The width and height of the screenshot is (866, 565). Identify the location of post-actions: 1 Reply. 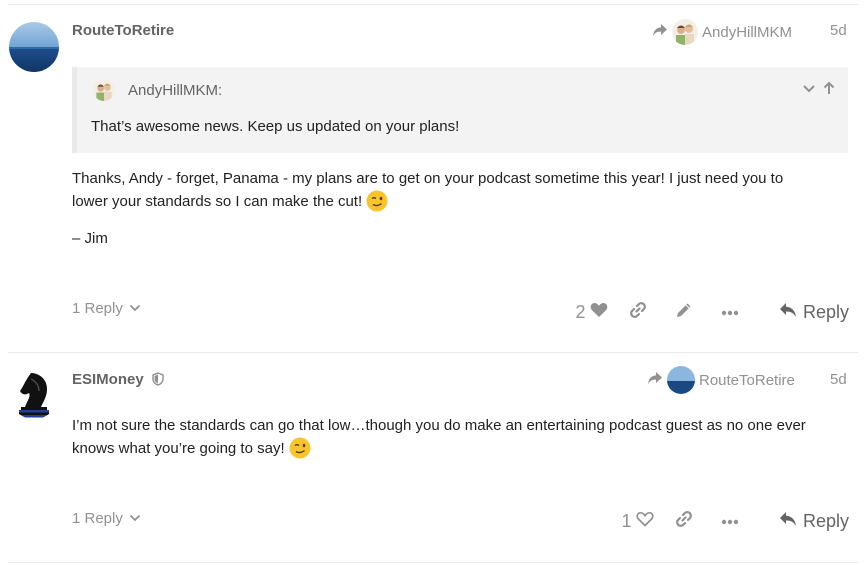
(732, 521).